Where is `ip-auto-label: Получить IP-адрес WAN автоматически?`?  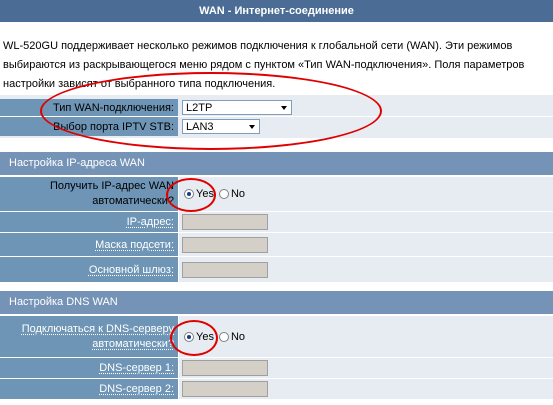
ip-auto-label: Получить IP-адрес WAN автоматически? is located at coordinates (89, 194).